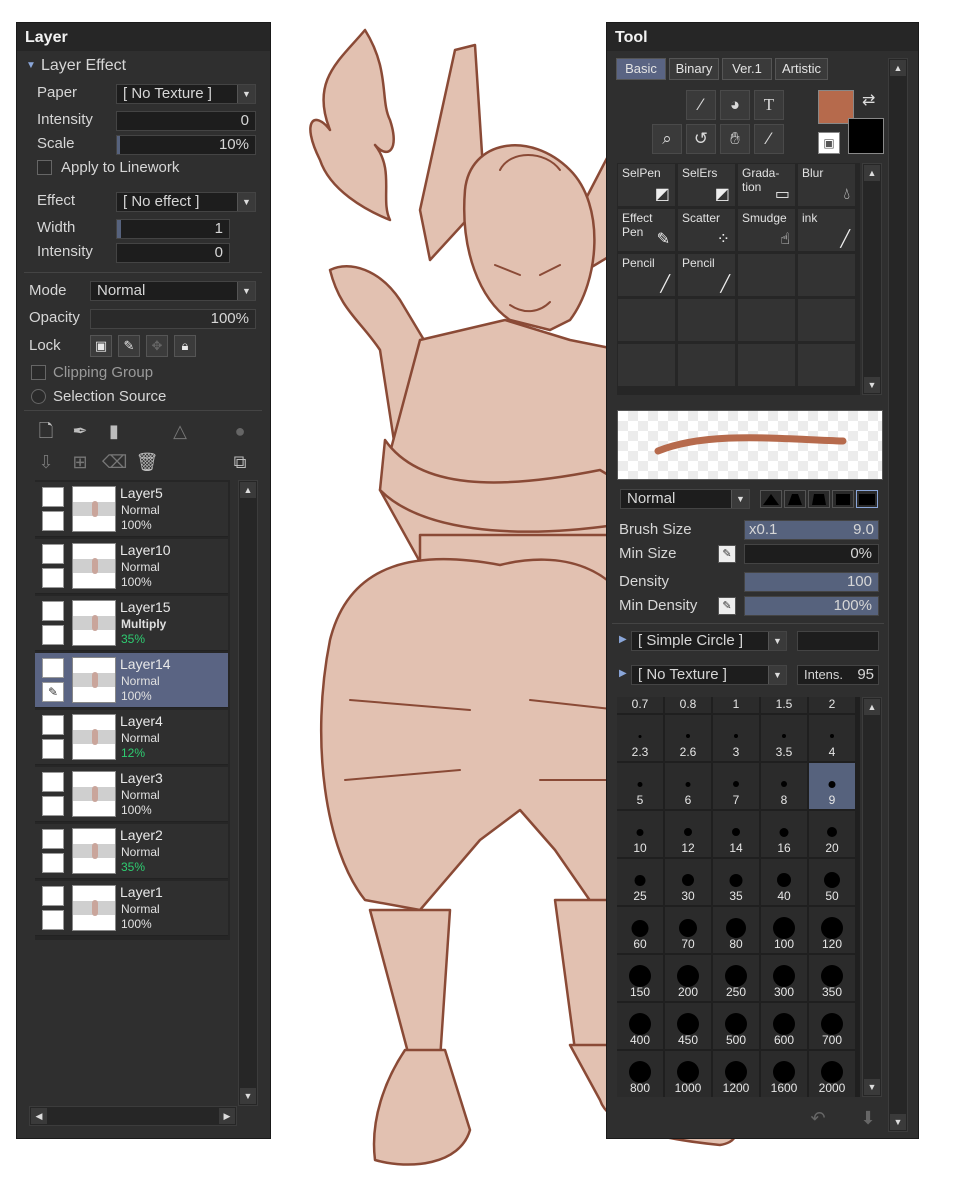  I want to click on clear-layer-icon: ⌫, so click(114, 462).